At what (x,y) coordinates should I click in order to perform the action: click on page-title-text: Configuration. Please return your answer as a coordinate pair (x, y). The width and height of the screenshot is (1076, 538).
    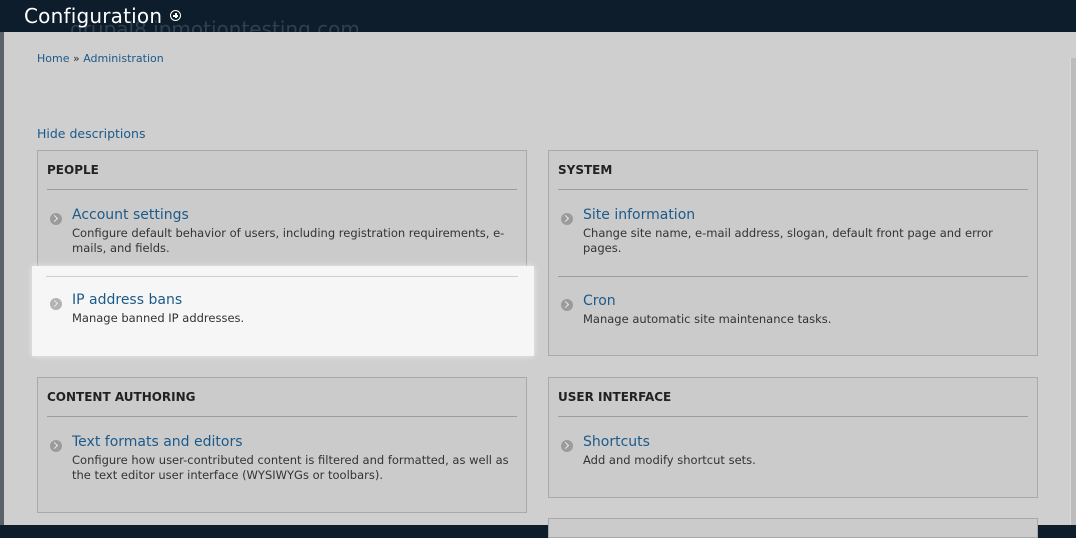
    Looking at the image, I should click on (93, 16).